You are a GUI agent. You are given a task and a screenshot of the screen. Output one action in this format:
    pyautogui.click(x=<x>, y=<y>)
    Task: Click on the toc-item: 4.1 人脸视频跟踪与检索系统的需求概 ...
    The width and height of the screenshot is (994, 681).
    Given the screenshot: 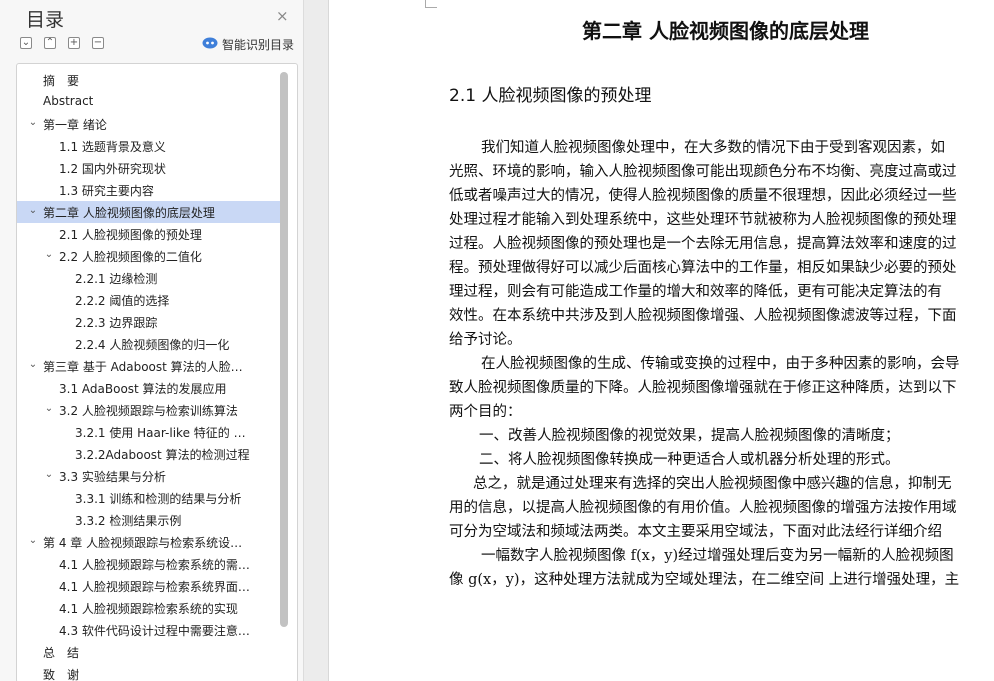 What is the action you would take?
    pyautogui.click(x=151, y=564)
    